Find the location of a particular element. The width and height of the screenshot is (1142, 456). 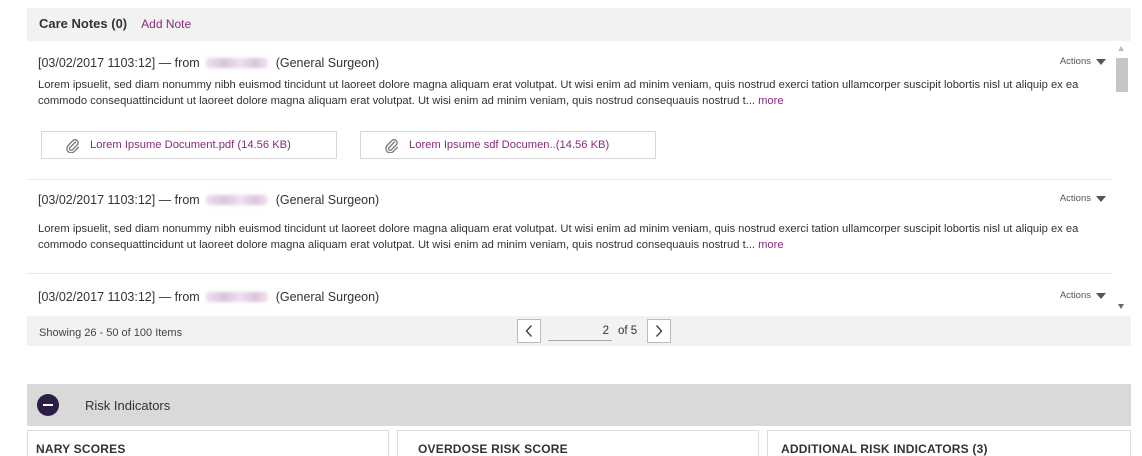

attachment-link: Lorem Ipsume Document.pdf (14.56 KB) is located at coordinates (189, 145).